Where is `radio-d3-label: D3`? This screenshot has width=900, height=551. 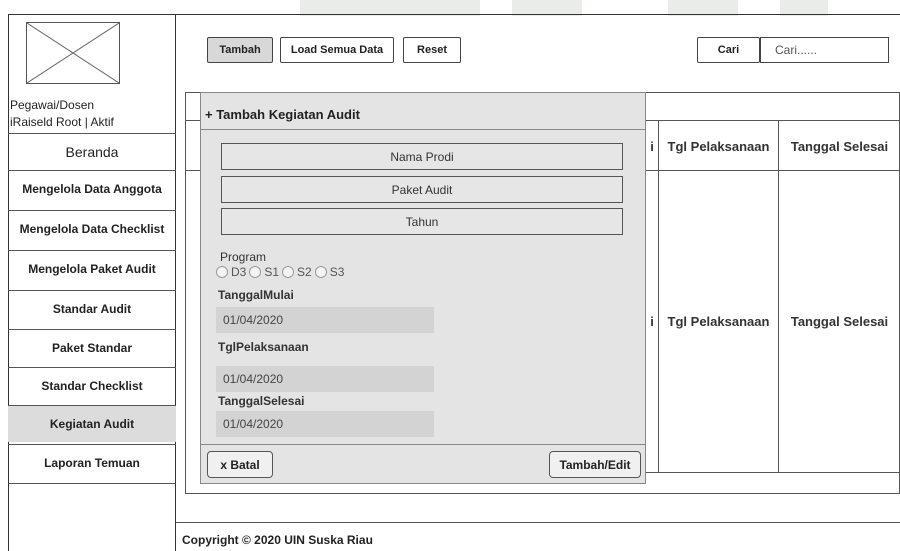 radio-d3-label: D3 is located at coordinates (239, 272).